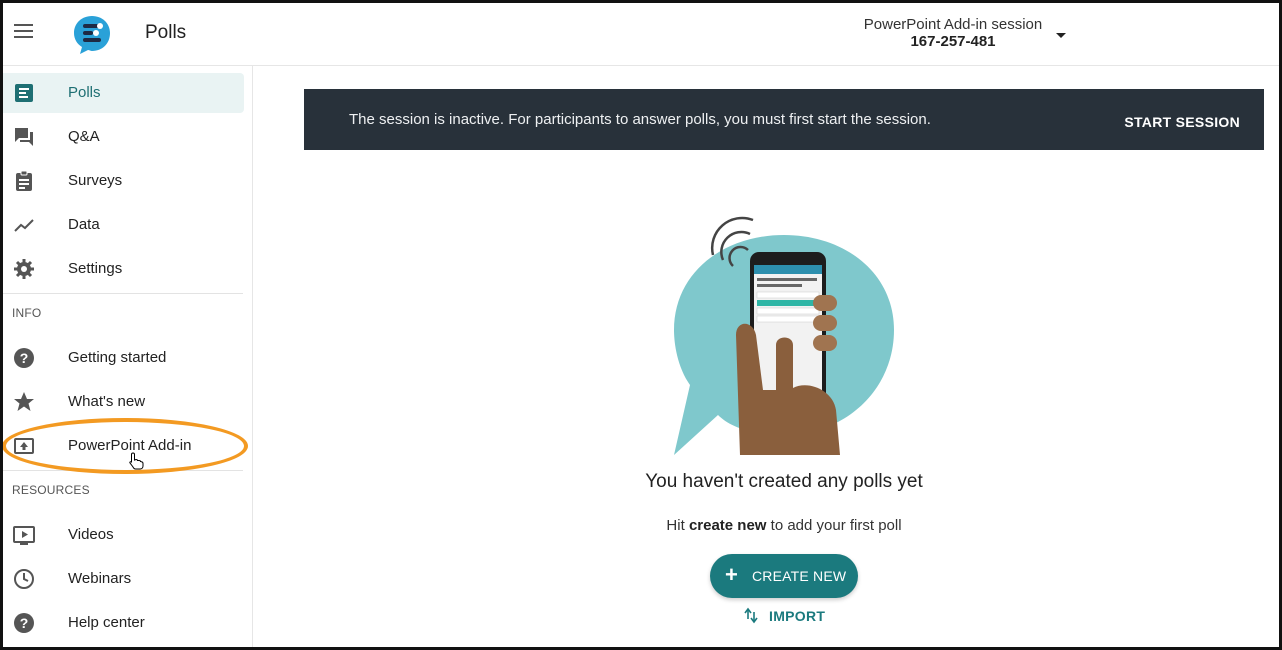 This screenshot has height=650, width=1282. Describe the element at coordinates (92, 35) in the screenshot. I see `app-logo` at that location.